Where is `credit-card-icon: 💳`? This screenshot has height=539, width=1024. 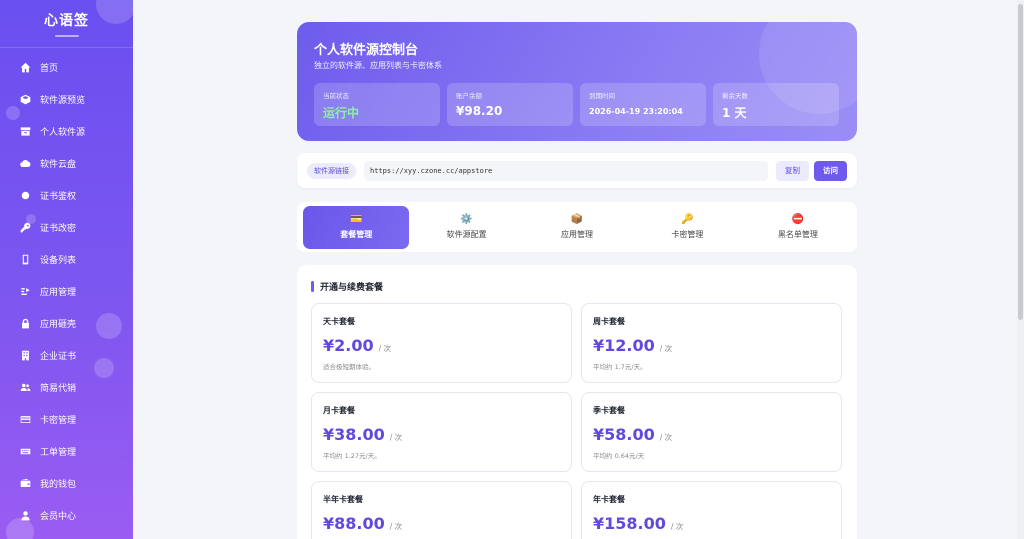
credit-card-icon: 💳 is located at coordinates (356, 219).